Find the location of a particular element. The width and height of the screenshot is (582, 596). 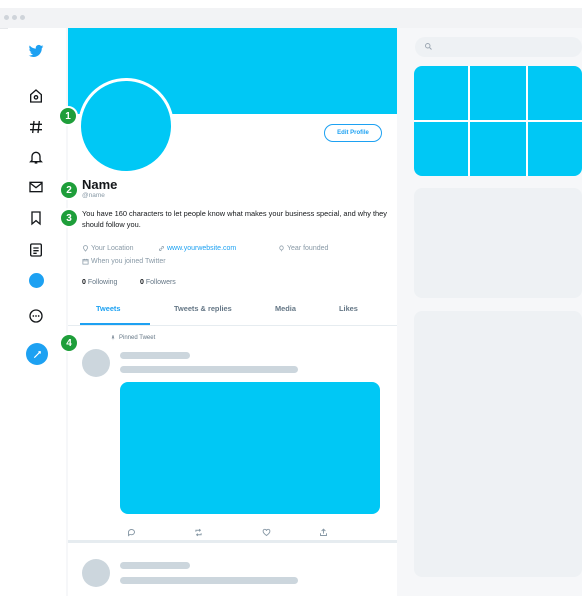

pinned-text: Pinned Tweet is located at coordinates (137, 338).